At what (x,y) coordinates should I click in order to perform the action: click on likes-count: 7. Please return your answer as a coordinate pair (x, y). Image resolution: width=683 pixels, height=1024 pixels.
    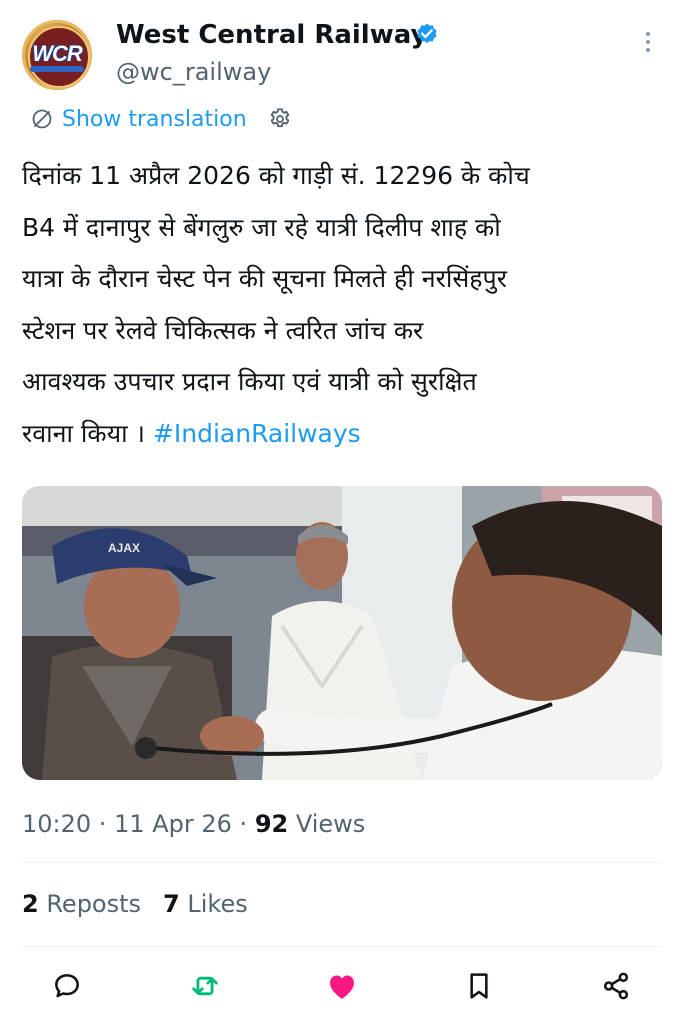
    Looking at the image, I should click on (171, 904).